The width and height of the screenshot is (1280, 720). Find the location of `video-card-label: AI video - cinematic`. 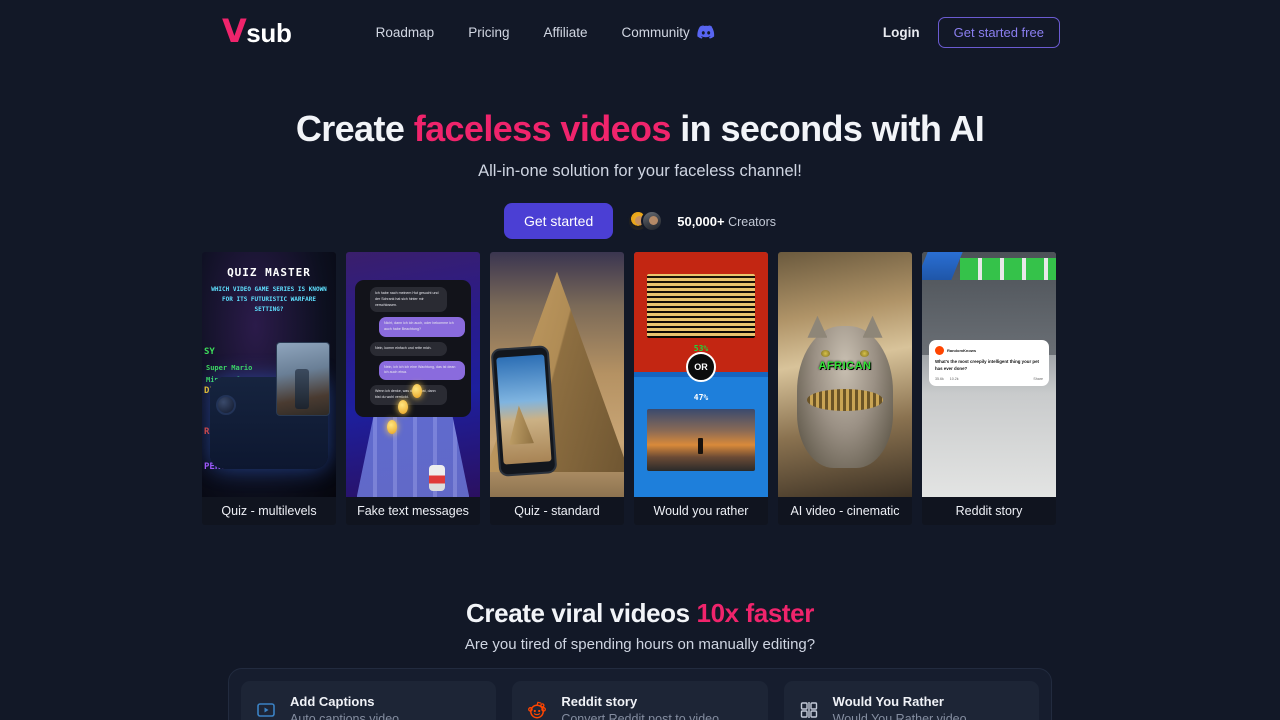

video-card-label: AI video - cinematic is located at coordinates (845, 511).